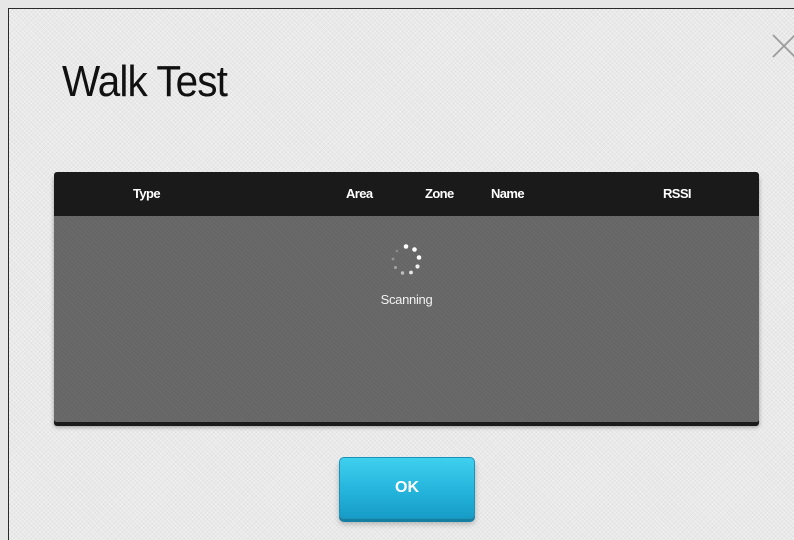 This screenshot has height=540, width=794. I want to click on column-header-area: Area, so click(359, 193).